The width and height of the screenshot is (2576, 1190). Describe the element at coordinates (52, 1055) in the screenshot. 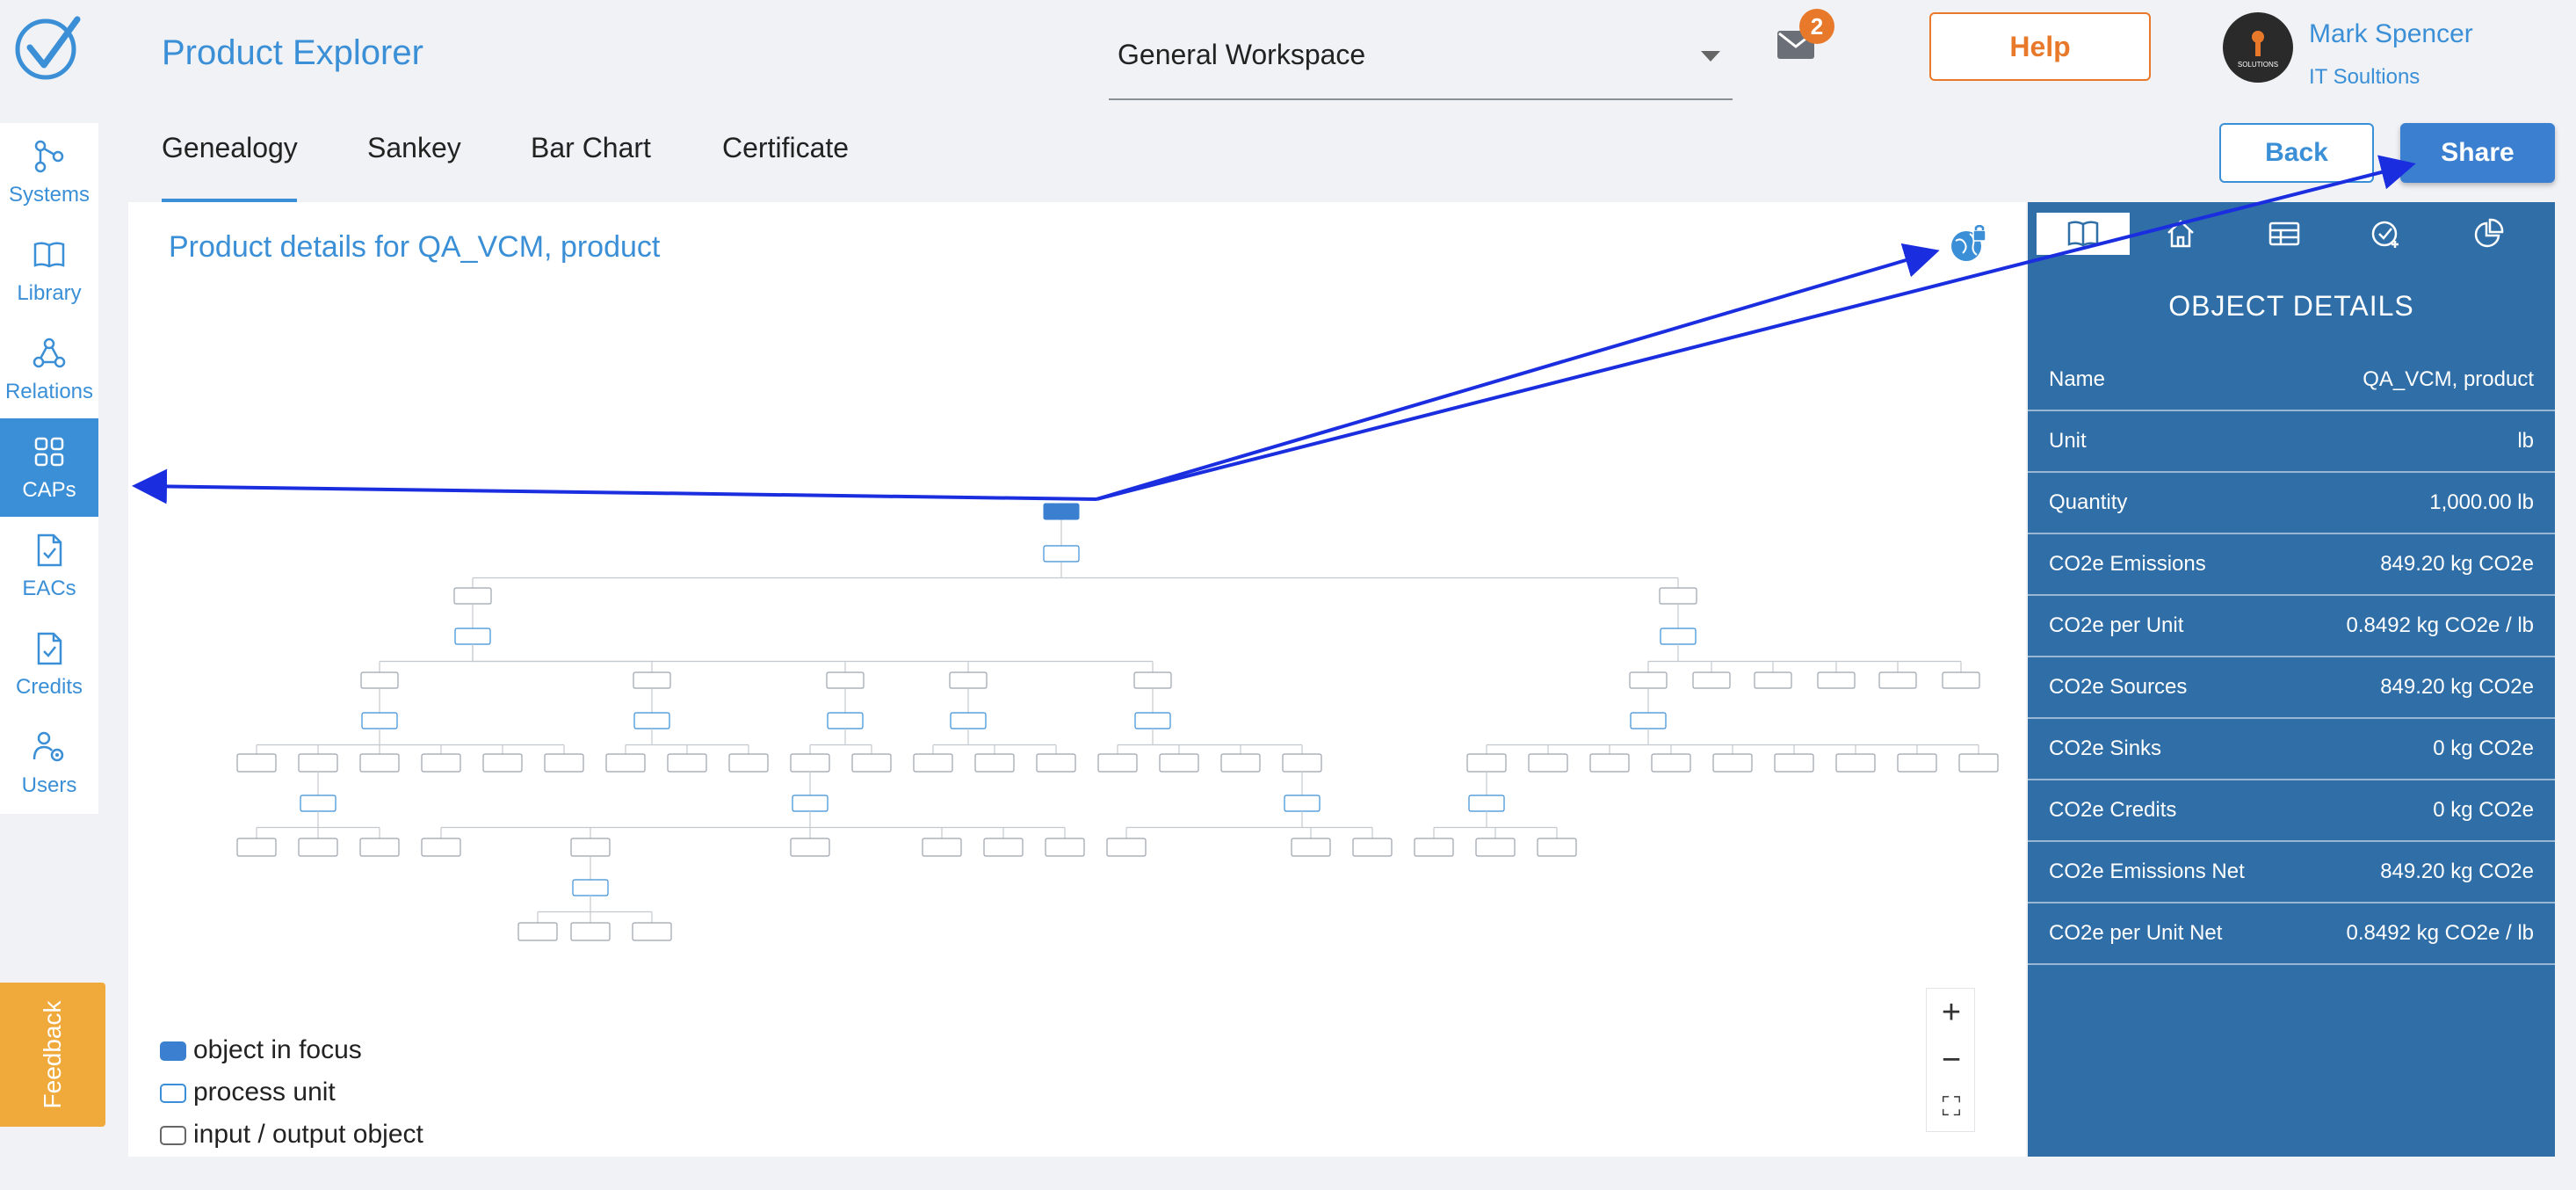

I see `feedback-button: Feedback` at that location.